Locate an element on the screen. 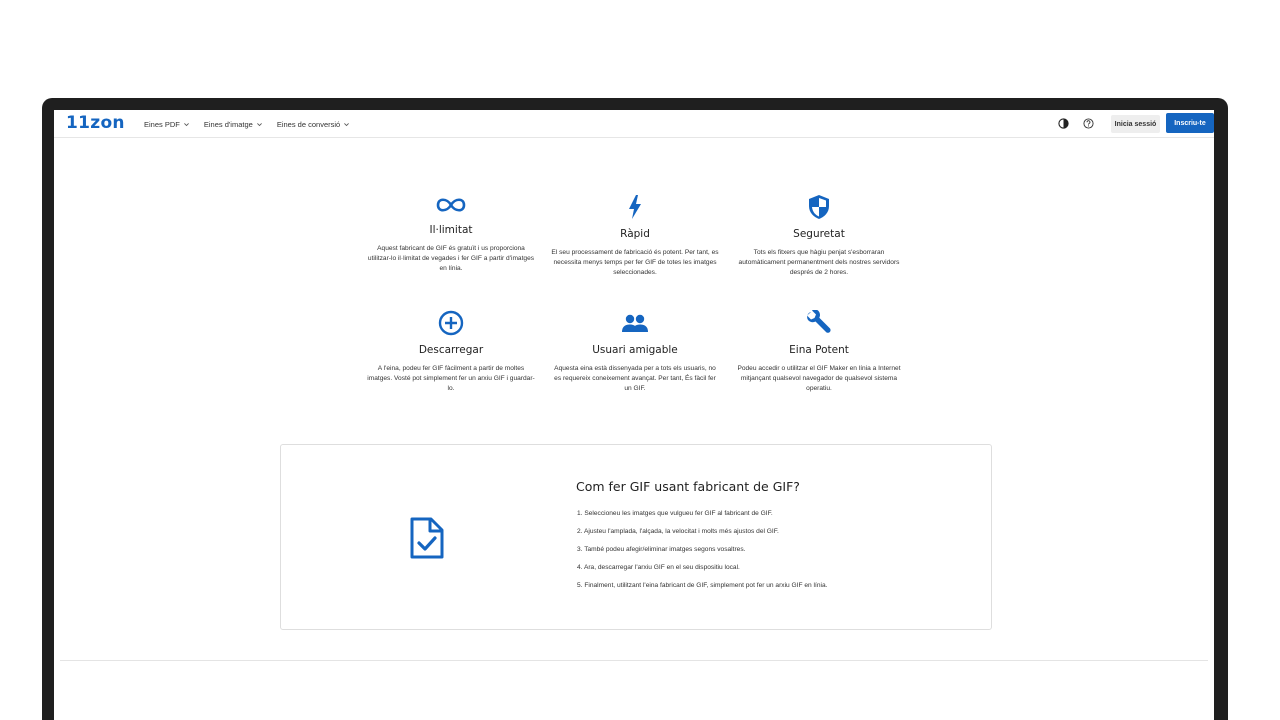  help-icon is located at coordinates (1088, 123).